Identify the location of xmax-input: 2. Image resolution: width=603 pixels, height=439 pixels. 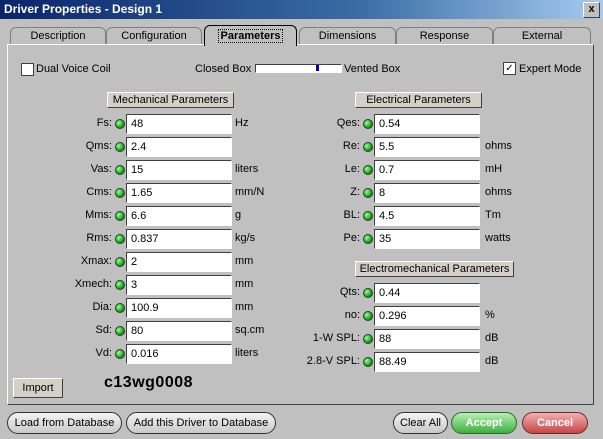
(179, 262).